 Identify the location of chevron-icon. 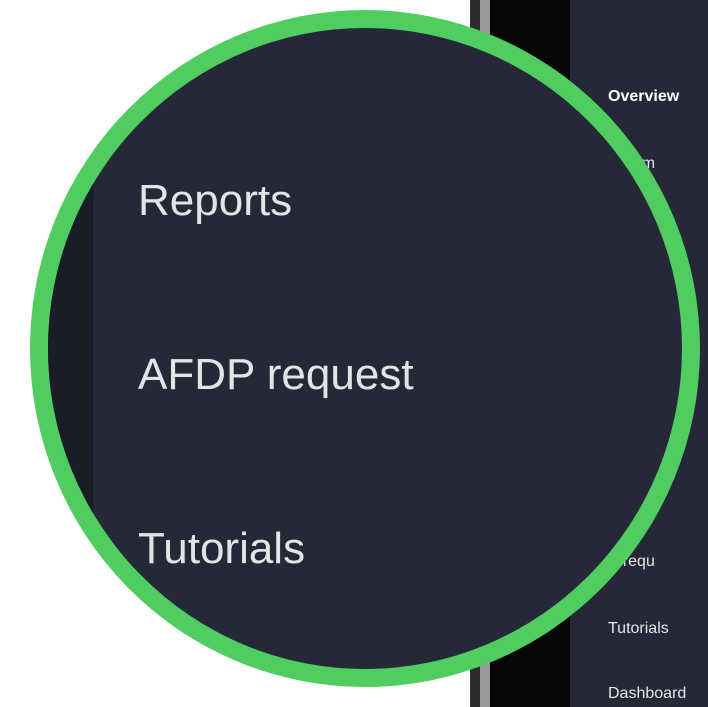
(414, 667).